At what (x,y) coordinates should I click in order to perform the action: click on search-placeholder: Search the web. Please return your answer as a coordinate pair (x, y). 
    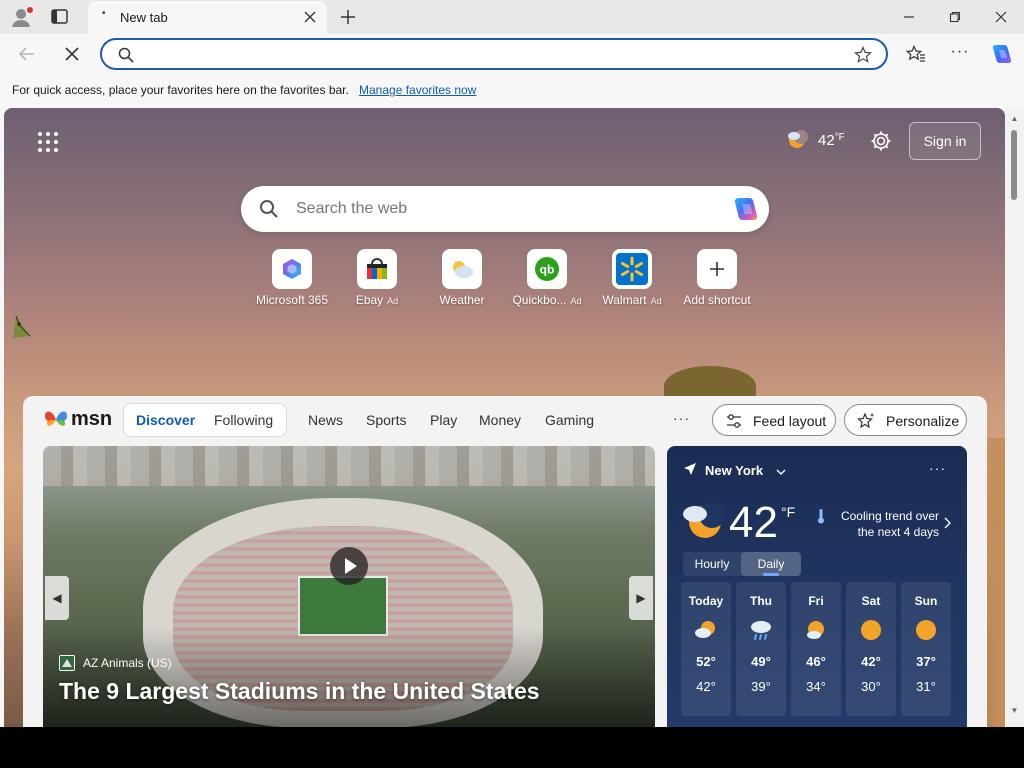
    Looking at the image, I should click on (352, 208).